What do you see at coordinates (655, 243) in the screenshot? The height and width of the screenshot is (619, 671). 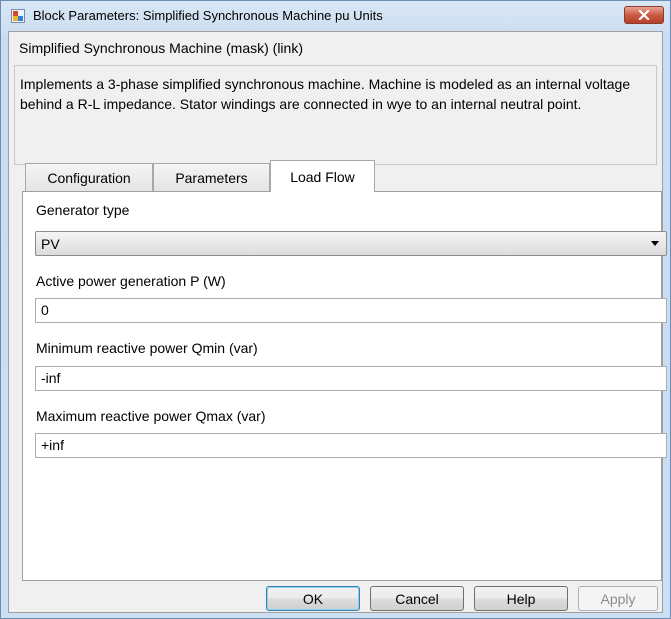 I see `chevron-down-icon` at bounding box center [655, 243].